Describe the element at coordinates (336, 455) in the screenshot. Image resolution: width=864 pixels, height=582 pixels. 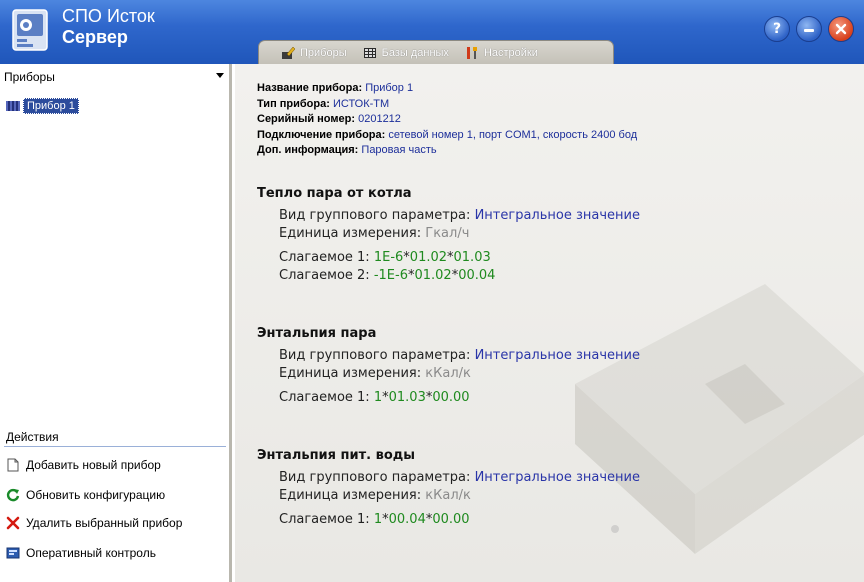
I see `section-title: Энтальпия пит. воды` at that location.